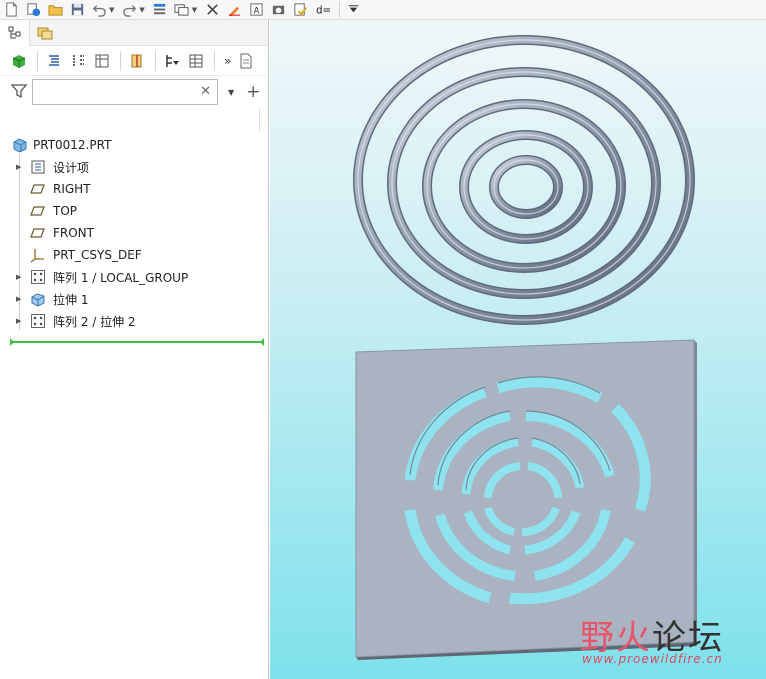  What do you see at coordinates (212, 10) in the screenshot?
I see `close-window-icon` at bounding box center [212, 10].